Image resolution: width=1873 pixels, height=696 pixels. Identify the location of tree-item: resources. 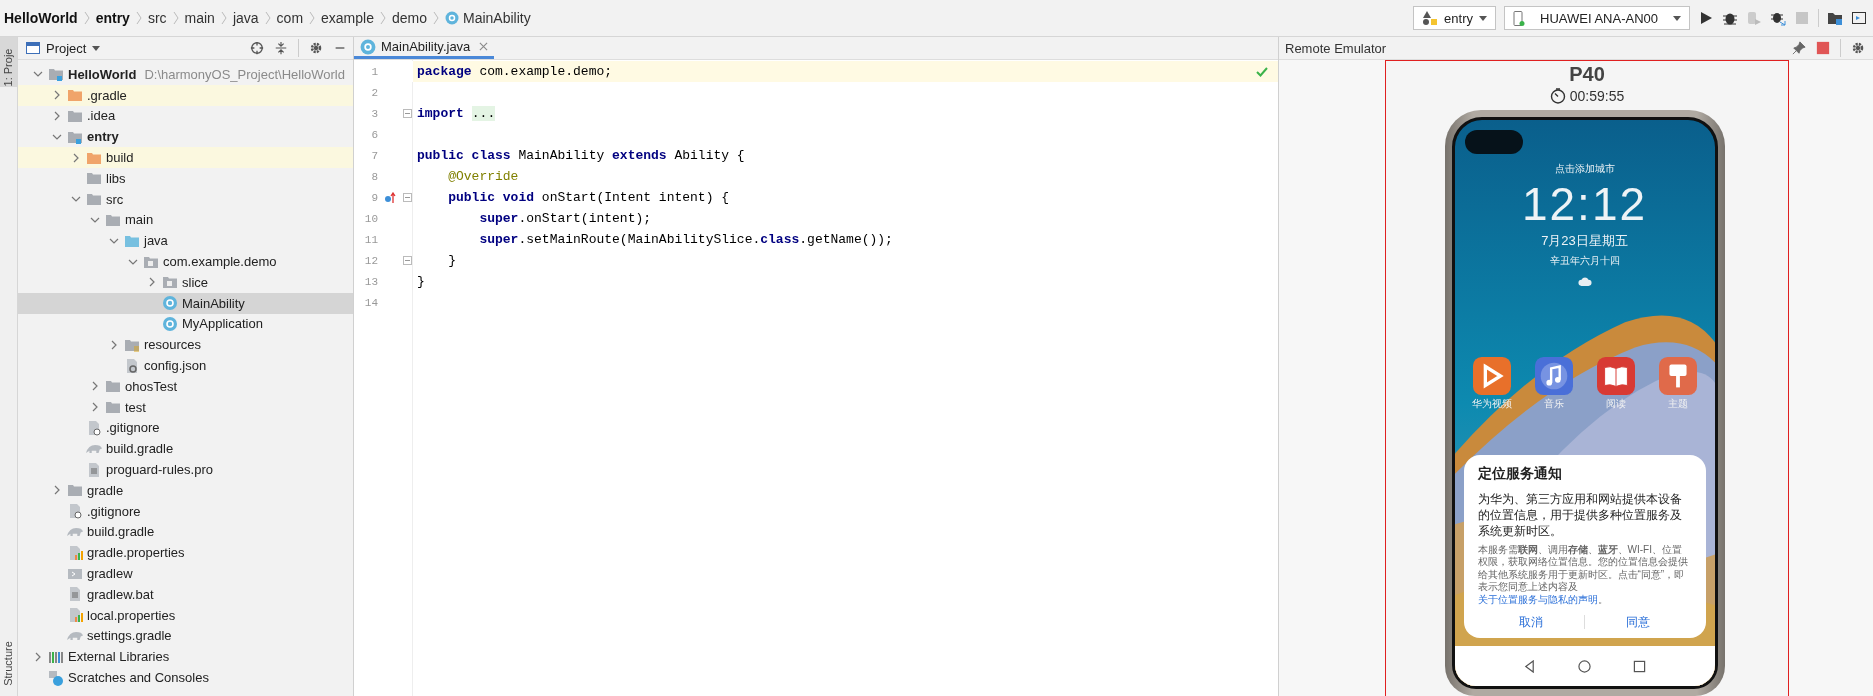
(185, 345).